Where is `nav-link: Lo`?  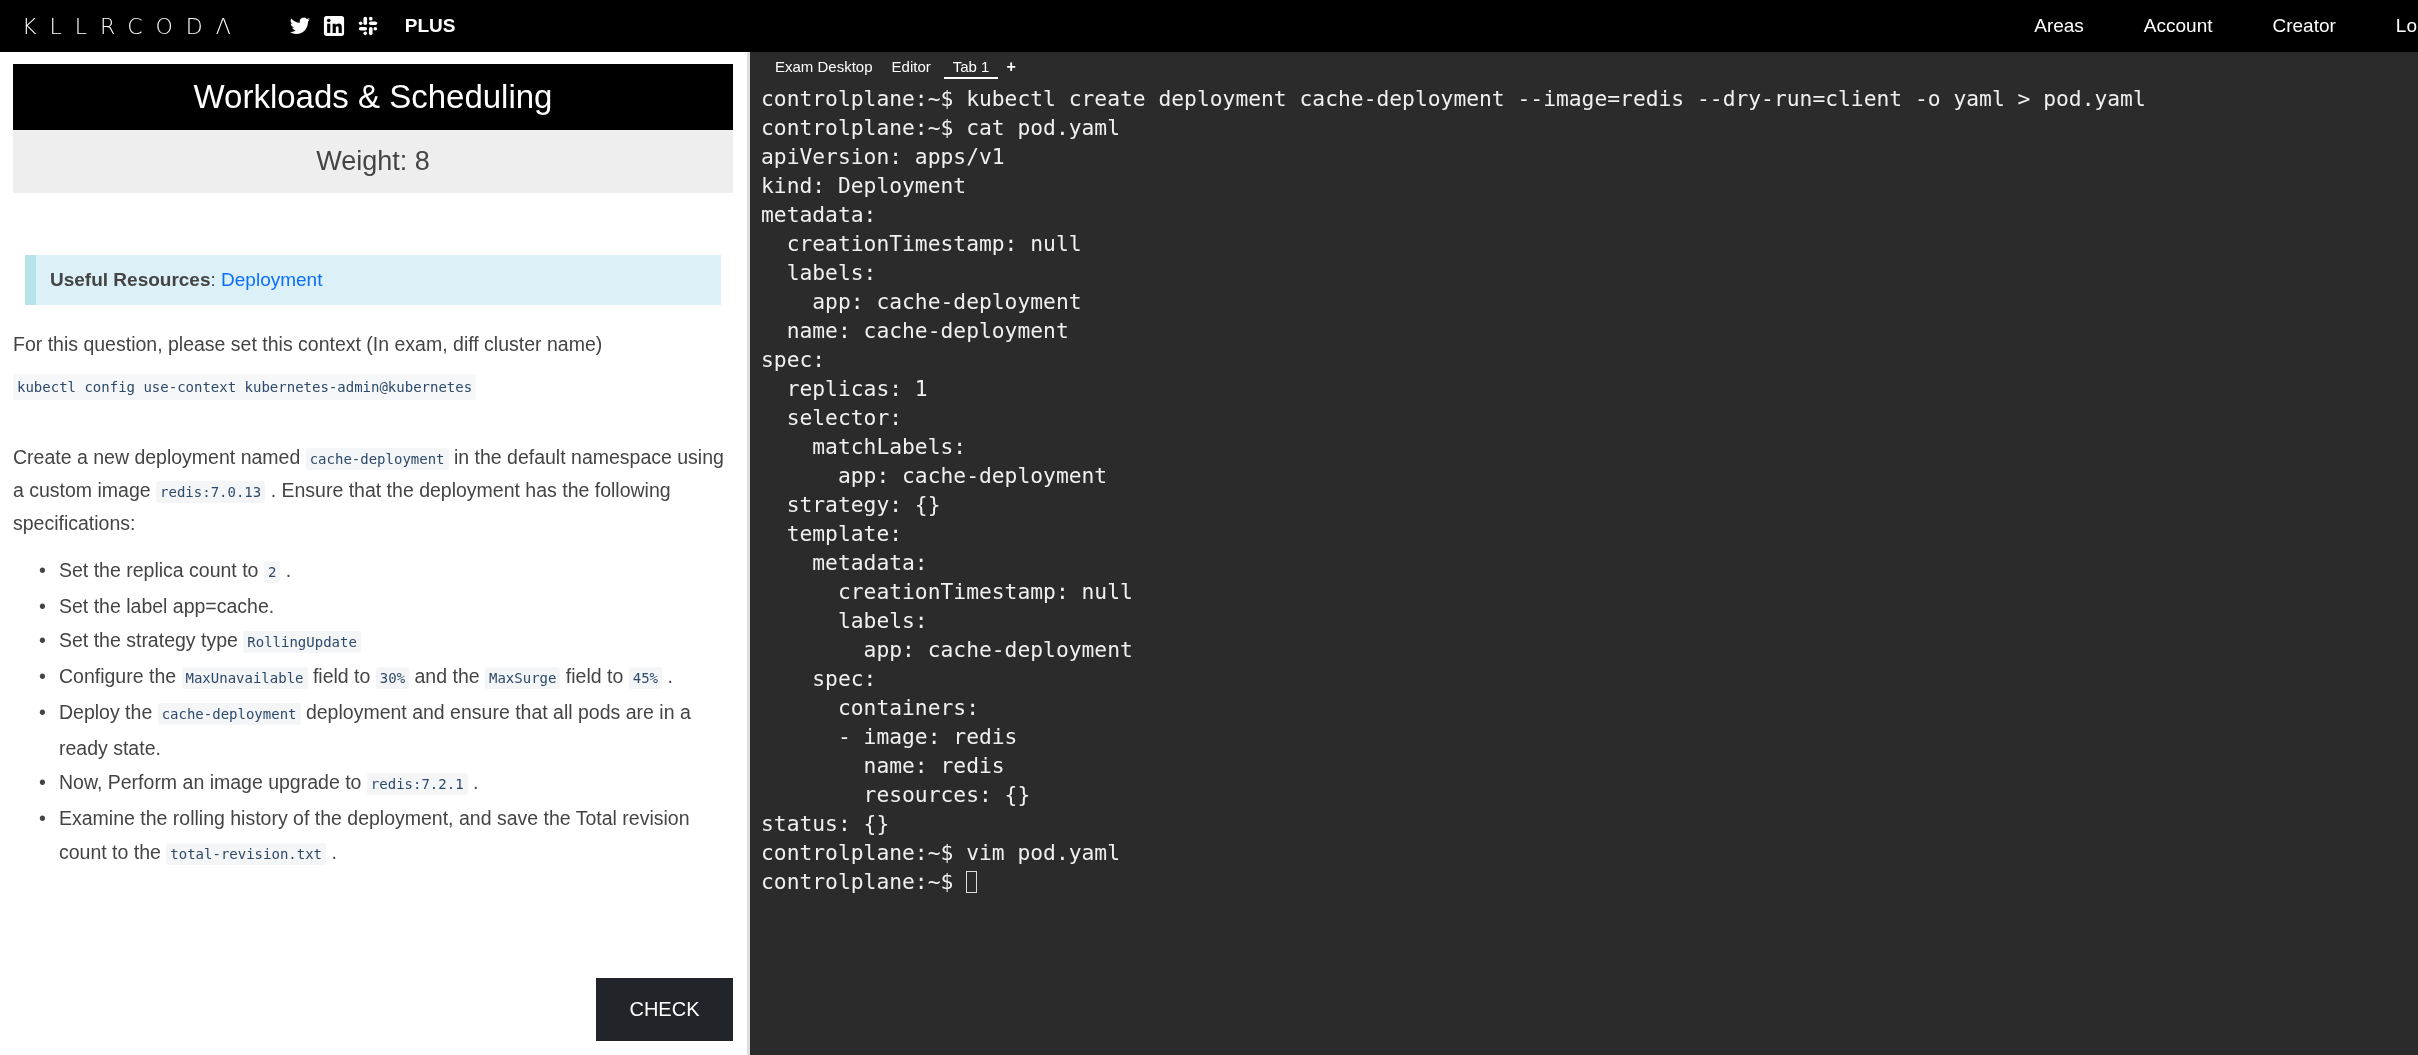 nav-link: Lo is located at coordinates (2406, 26).